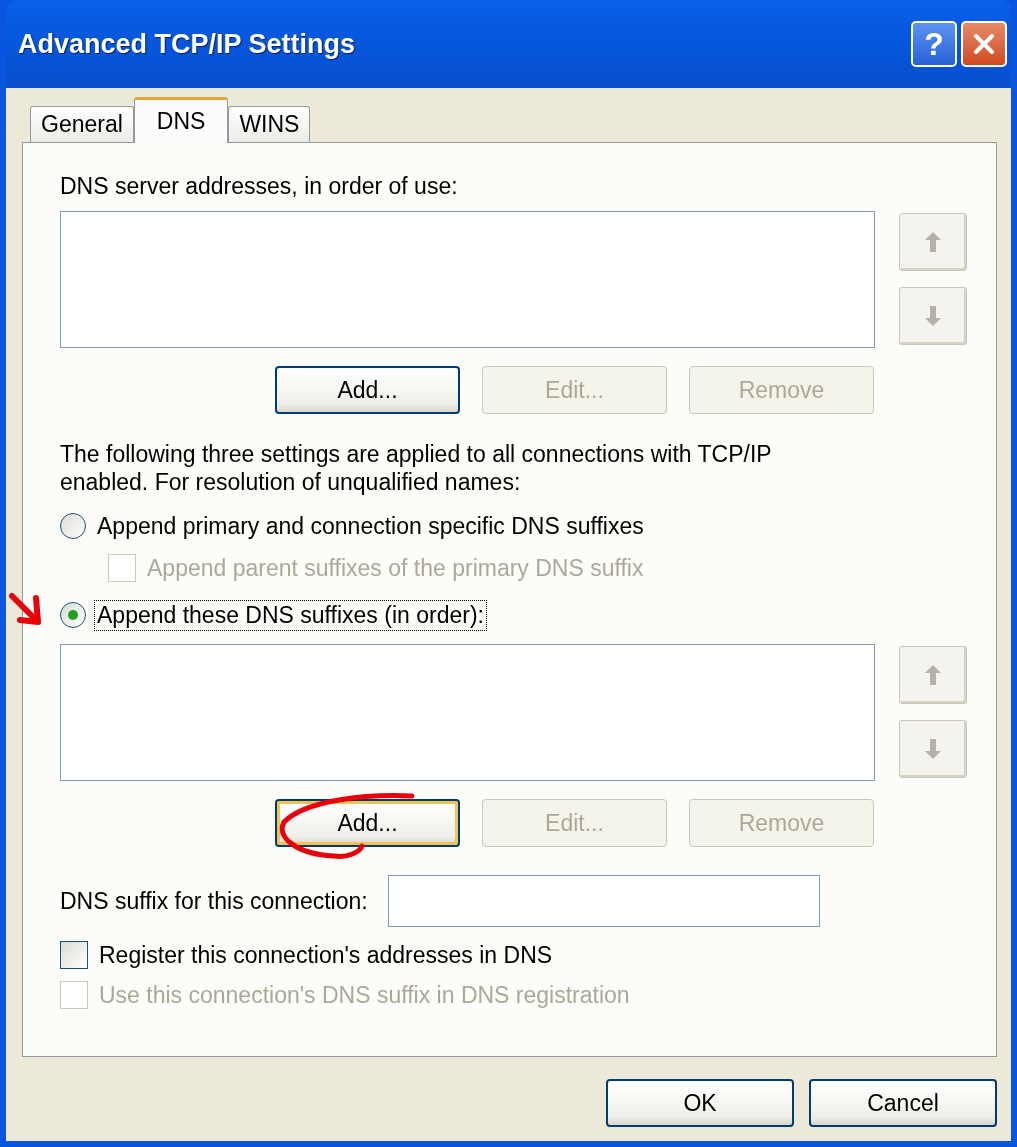 This screenshot has height=1147, width=1017. What do you see at coordinates (181, 120) in the screenshot?
I see `tab: DNS` at bounding box center [181, 120].